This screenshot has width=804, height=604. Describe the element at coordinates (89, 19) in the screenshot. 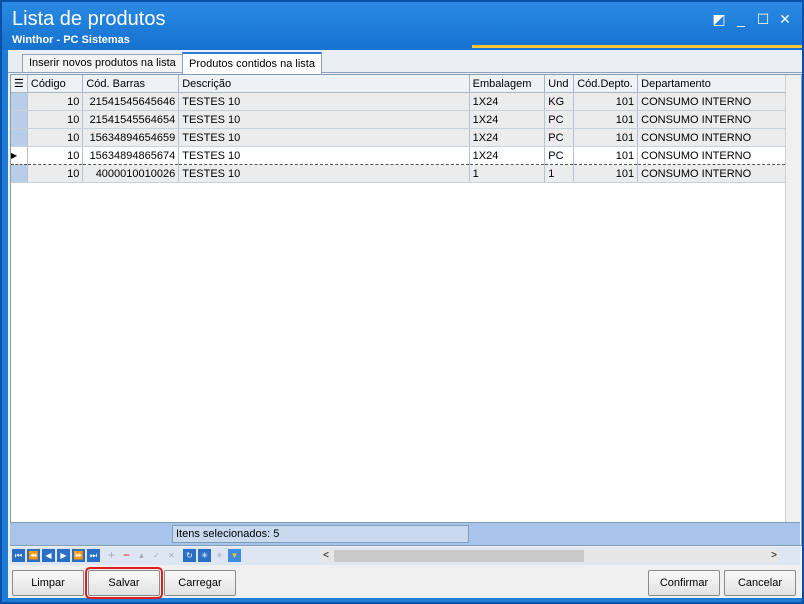

I see `window-title: Lista de produtos` at that location.